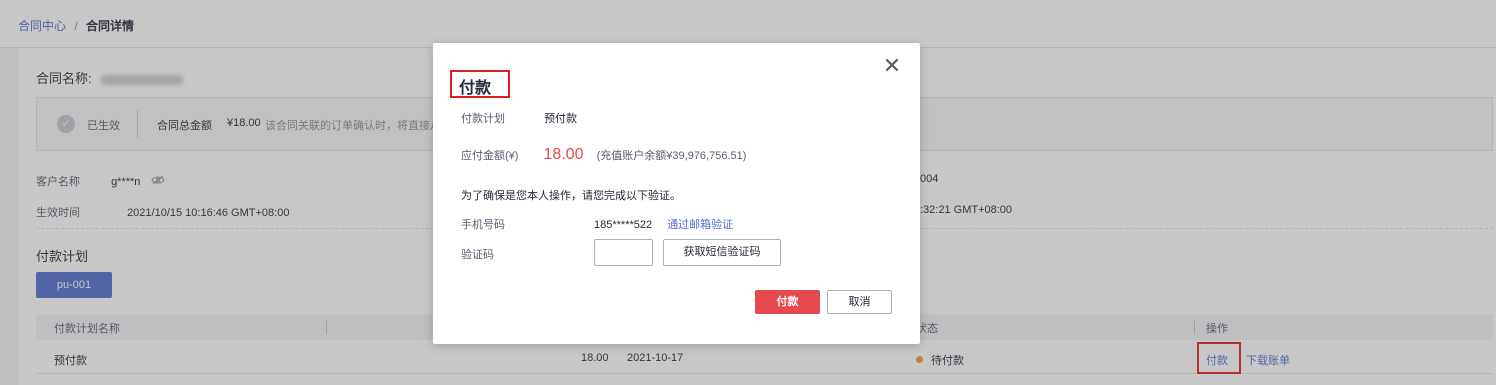 The image size is (1496, 385). Describe the element at coordinates (483, 119) in the screenshot. I see `plan-label: 付款计划` at that location.